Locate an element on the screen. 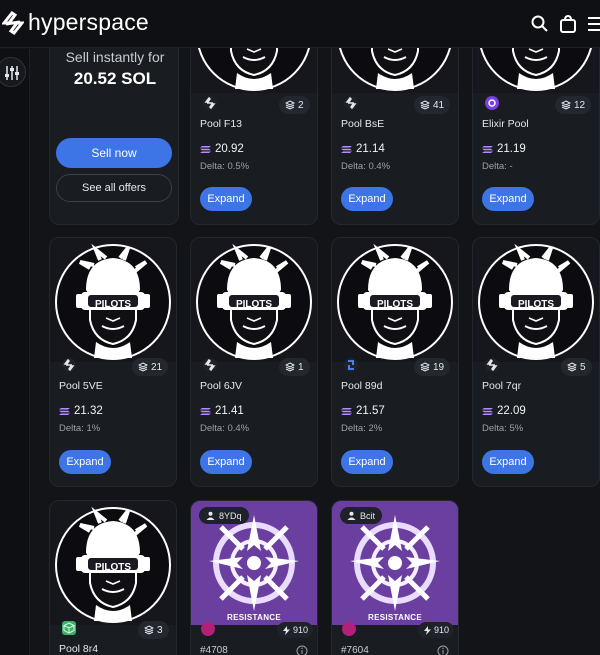  pool-name: Pool 6JV is located at coordinates (221, 386).